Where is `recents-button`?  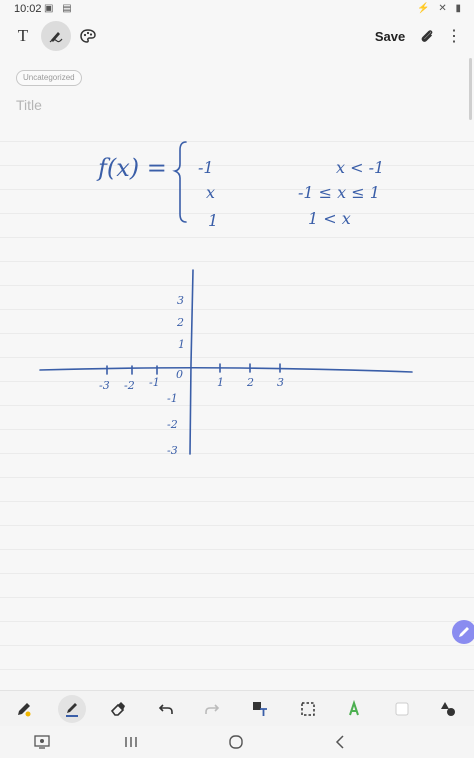
recents-button is located at coordinates (131, 742).